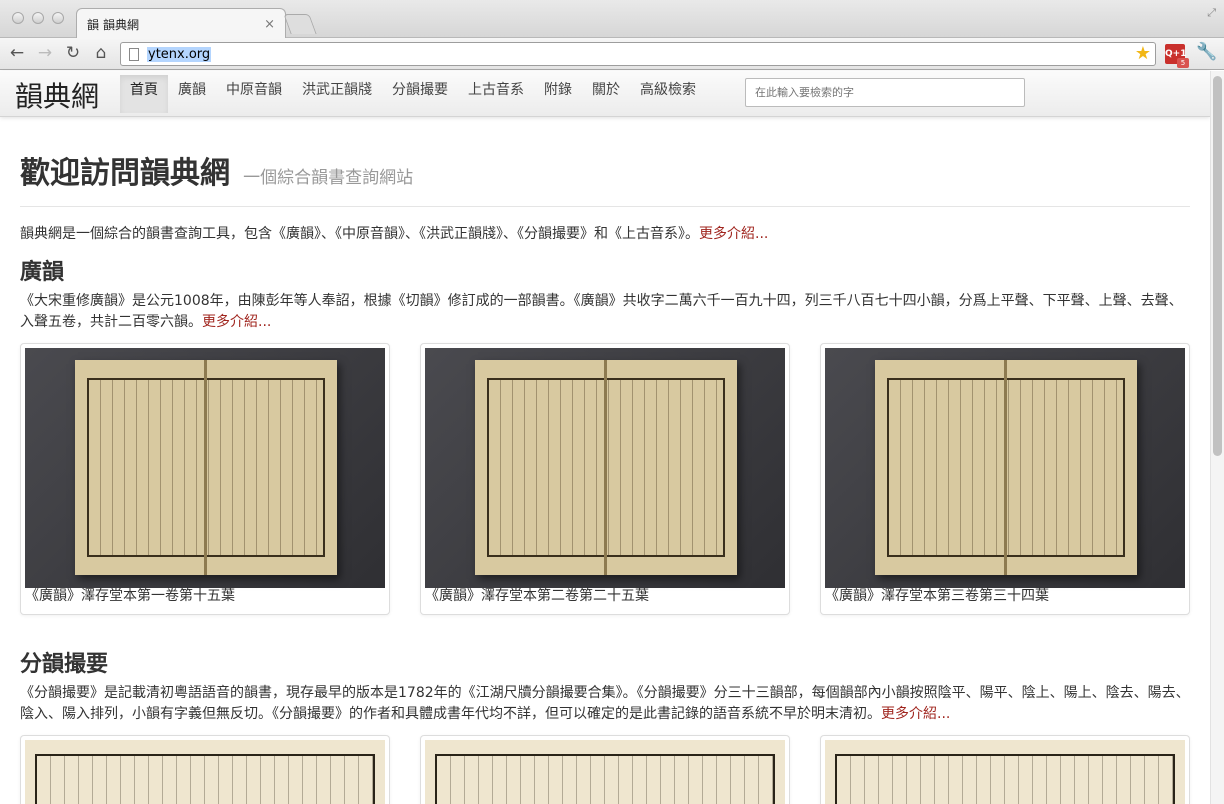 This screenshot has height=804, width=1224. What do you see at coordinates (638, 54) in the screenshot?
I see `address-bar: ytenx.org ★` at bounding box center [638, 54].